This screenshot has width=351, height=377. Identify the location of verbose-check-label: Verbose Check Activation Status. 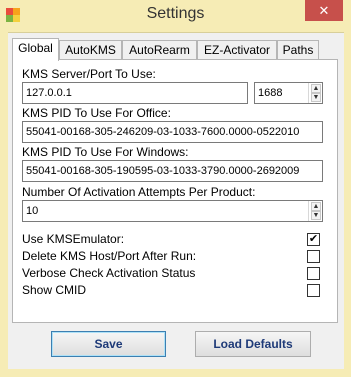
(109, 273).